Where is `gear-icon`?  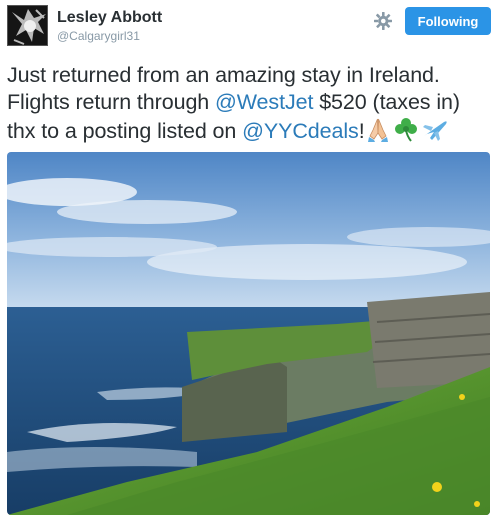 gear-icon is located at coordinates (383, 21).